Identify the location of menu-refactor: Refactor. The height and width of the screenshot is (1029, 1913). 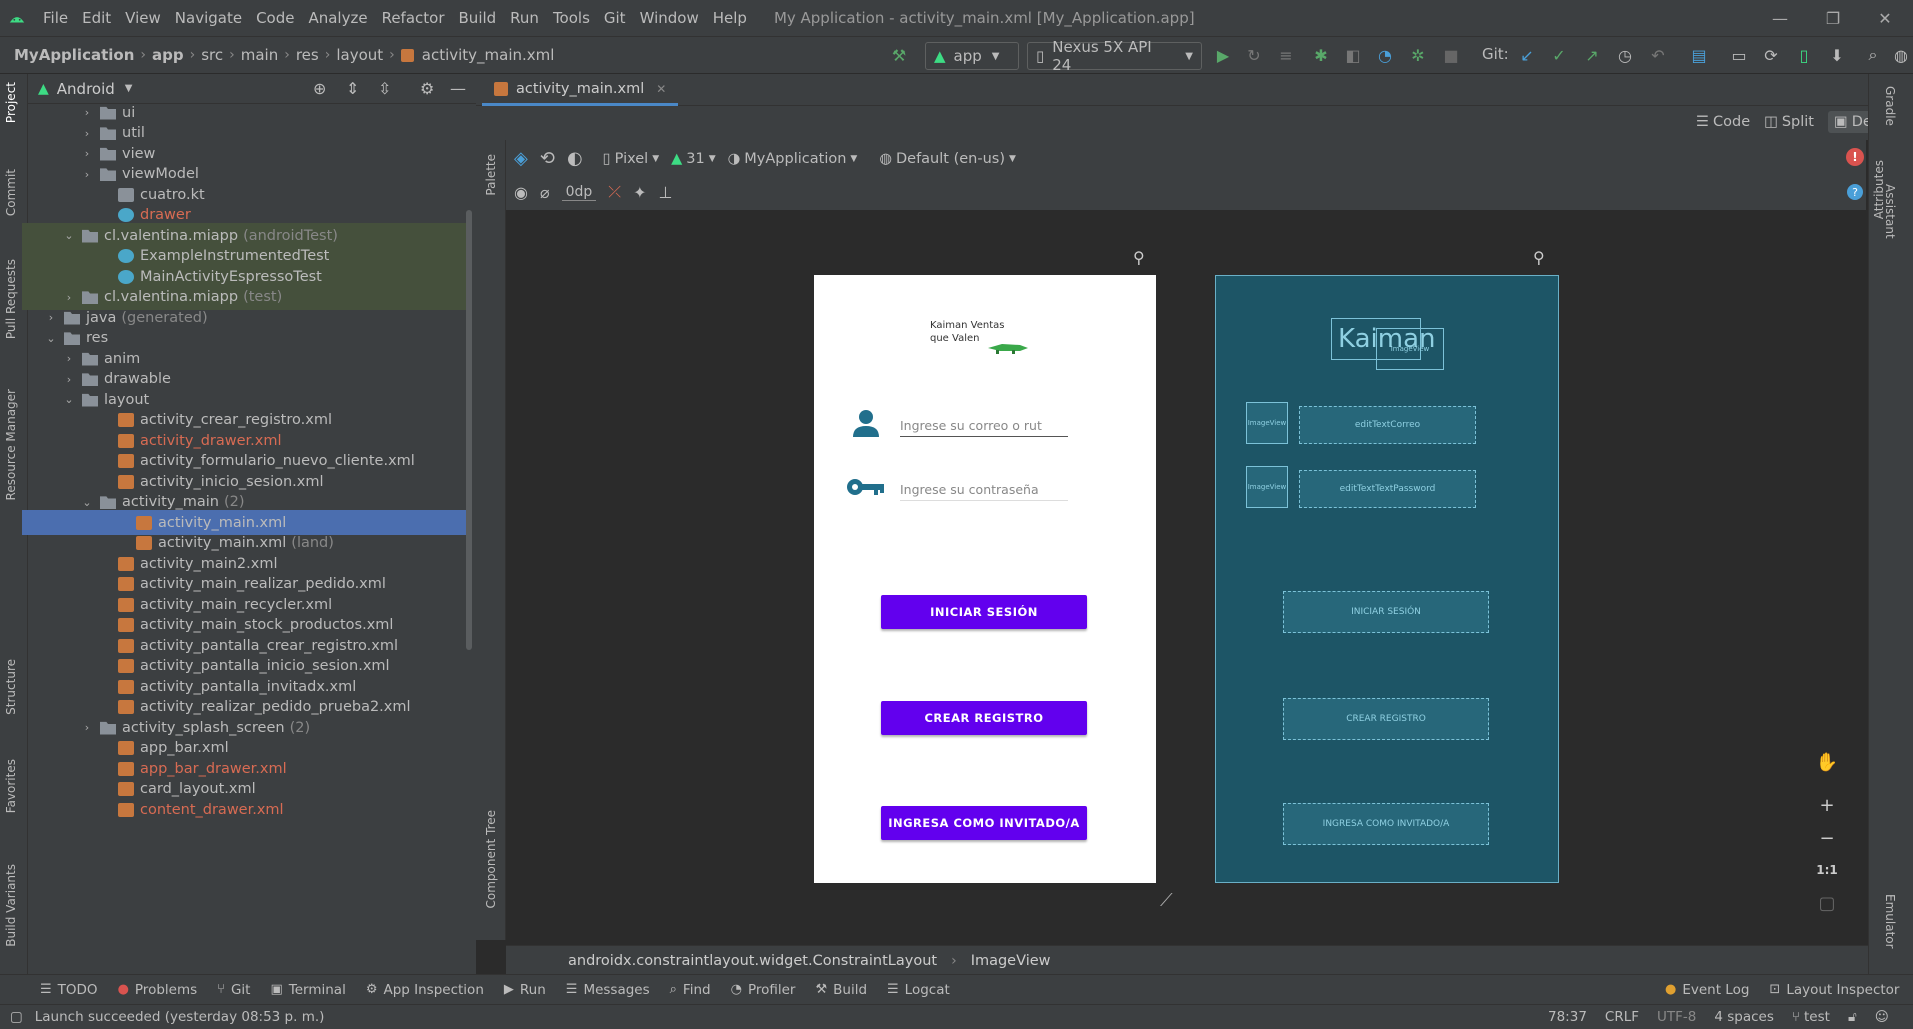
(413, 18).